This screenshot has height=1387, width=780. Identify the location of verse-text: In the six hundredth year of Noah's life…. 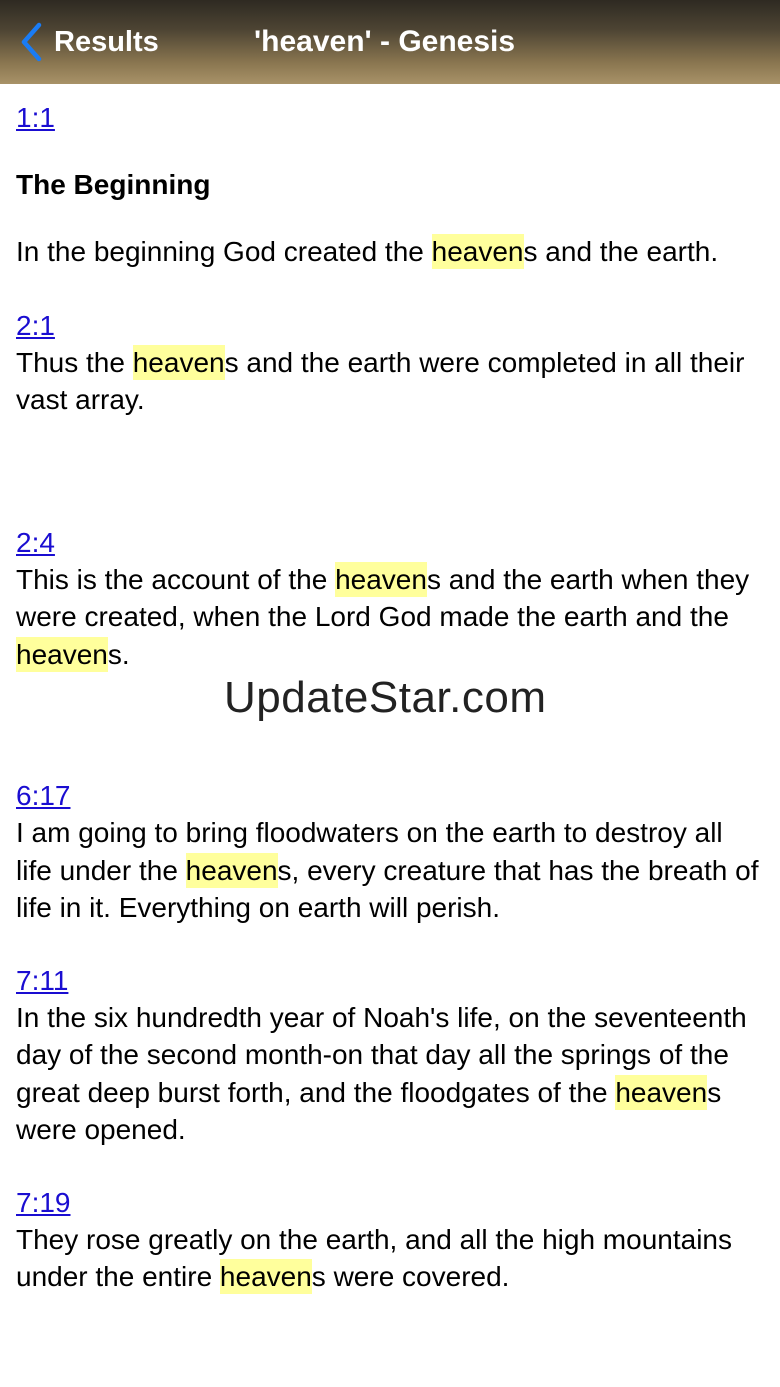
(391, 1074).